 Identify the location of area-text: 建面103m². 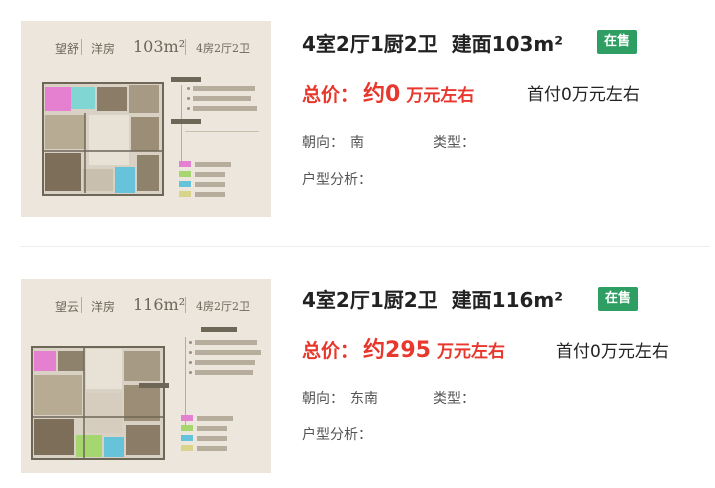
(507, 44).